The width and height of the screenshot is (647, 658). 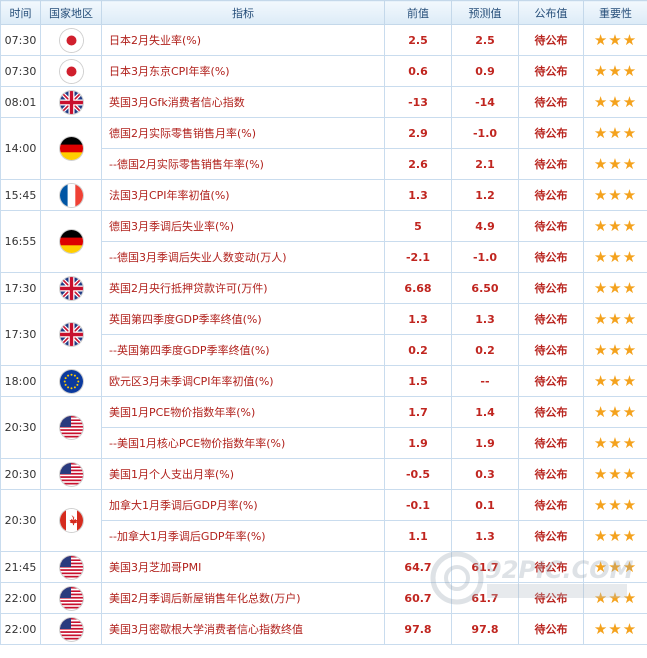 What do you see at coordinates (71, 12) in the screenshot?
I see `header-region: 国家地区` at bounding box center [71, 12].